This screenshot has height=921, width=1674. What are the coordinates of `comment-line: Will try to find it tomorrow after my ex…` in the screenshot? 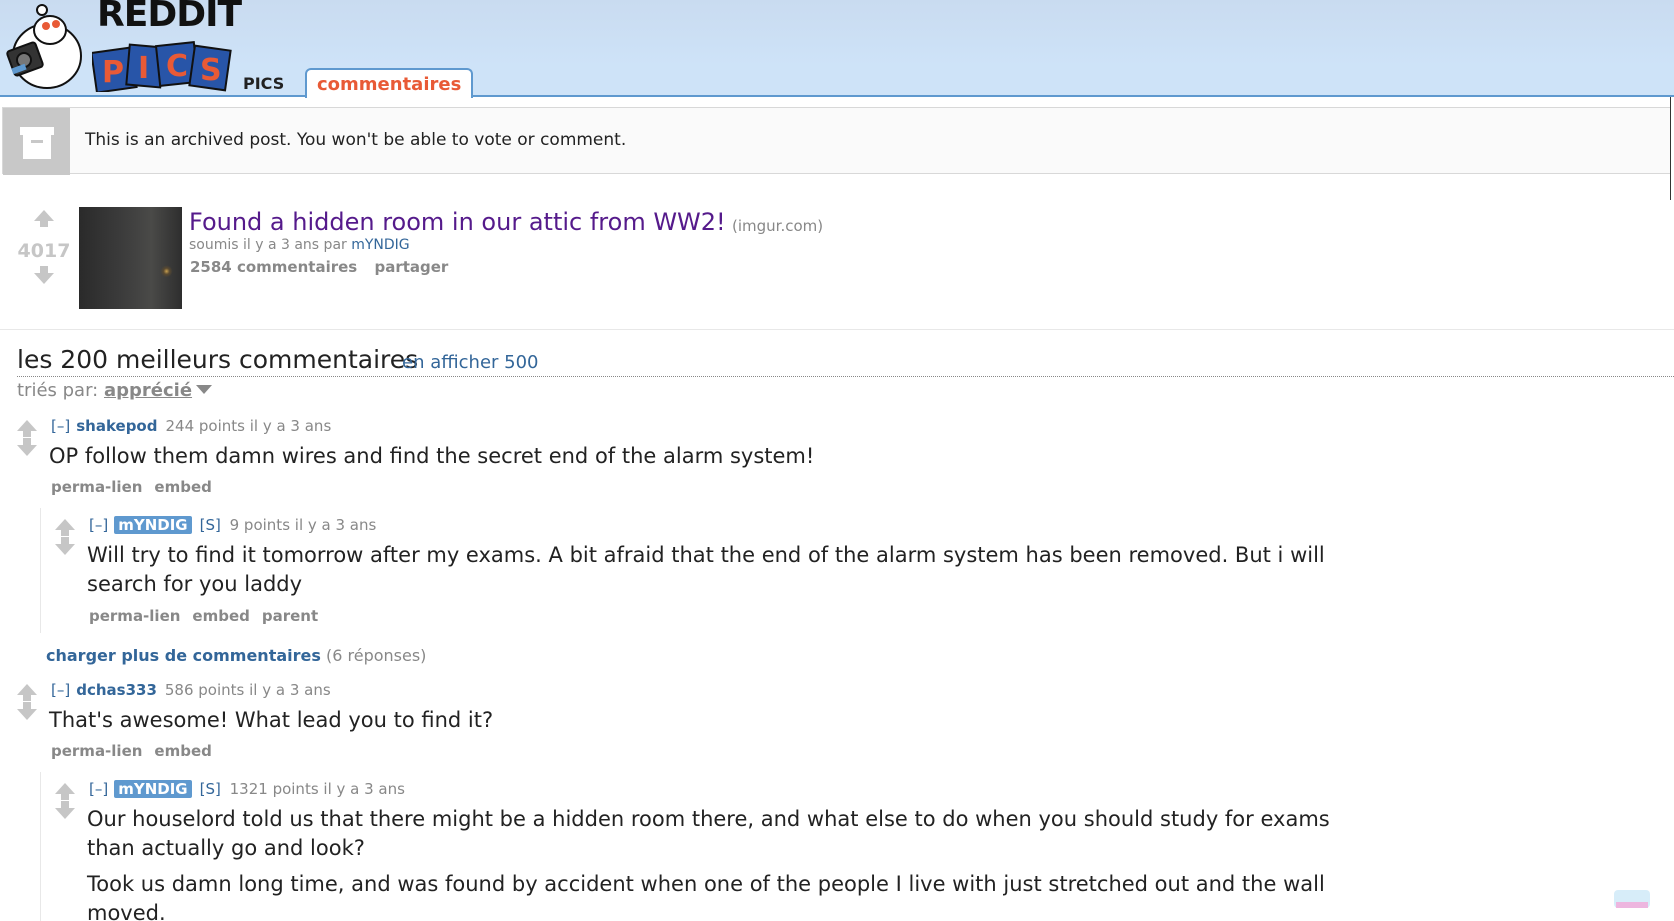 It's located at (706, 555).